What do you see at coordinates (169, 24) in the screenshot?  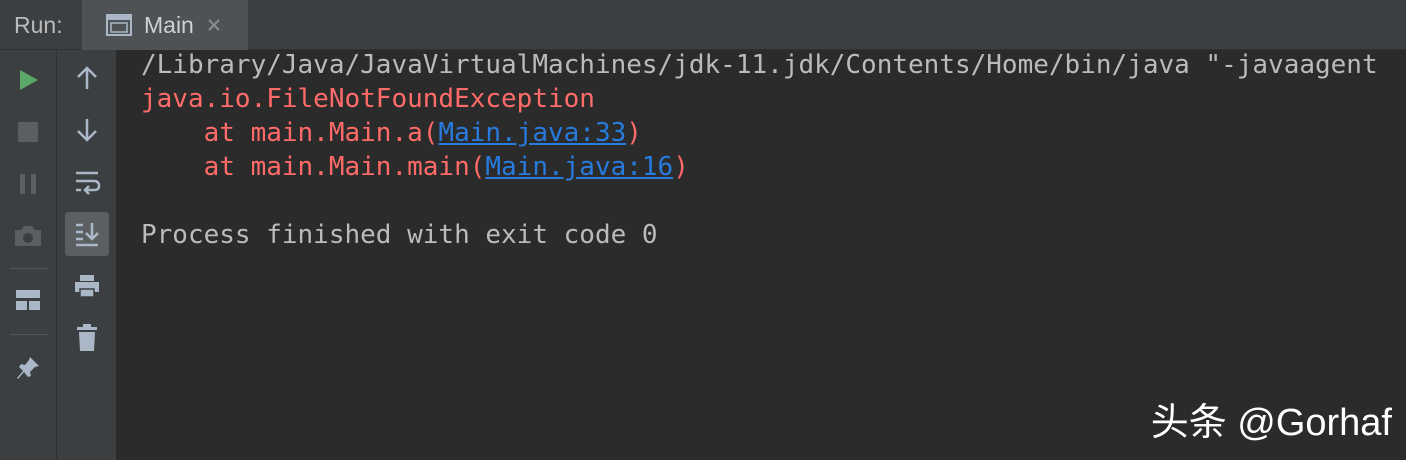 I see `tab-main-label: Main` at bounding box center [169, 24].